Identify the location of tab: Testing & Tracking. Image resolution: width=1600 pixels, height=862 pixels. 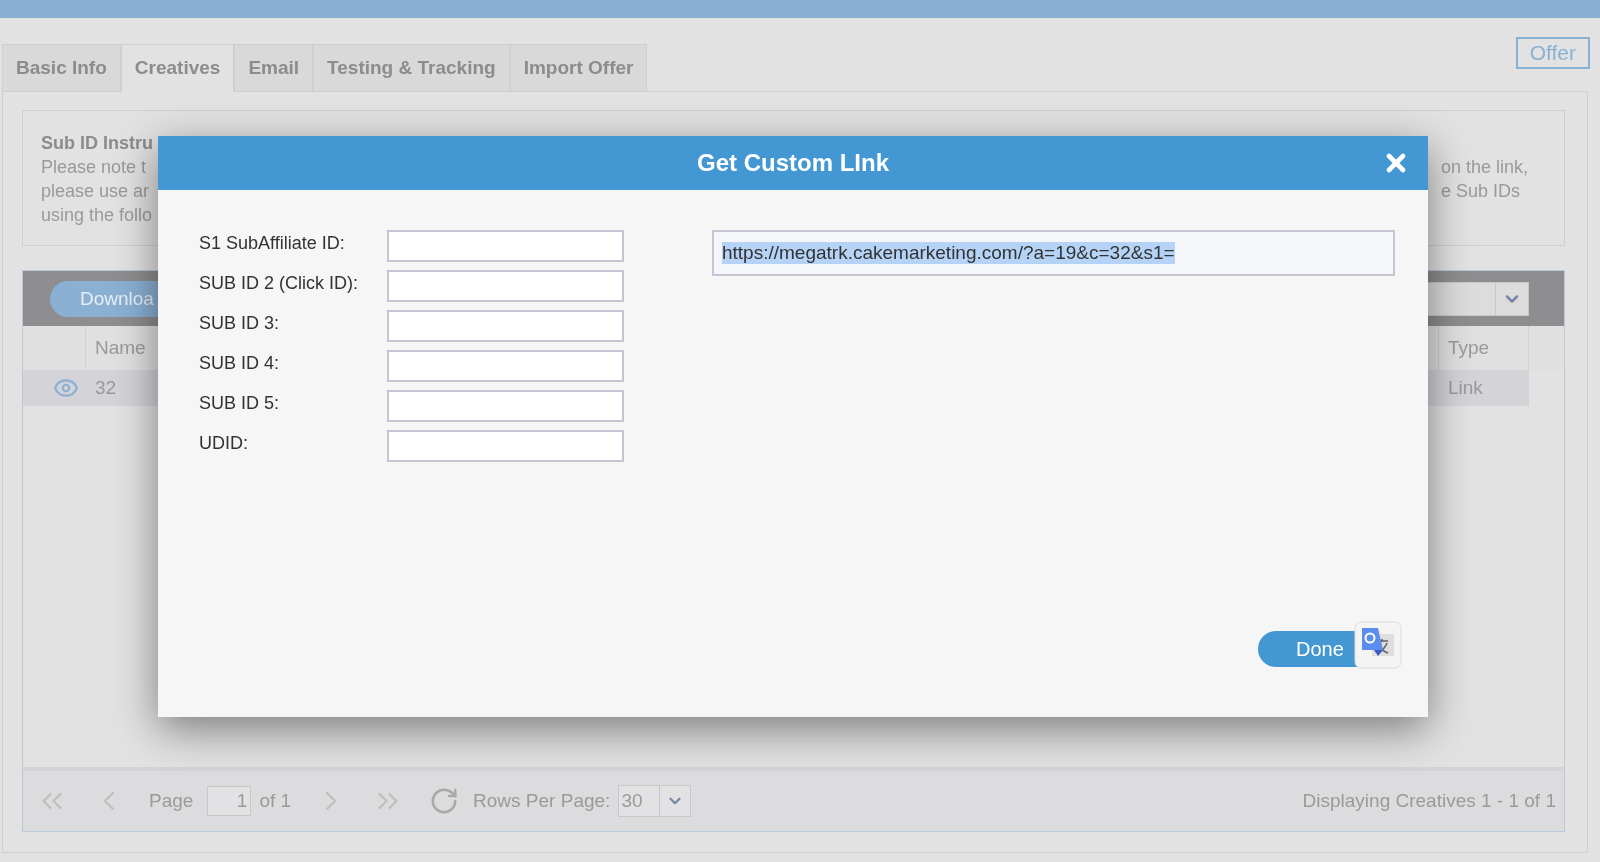
(411, 68).